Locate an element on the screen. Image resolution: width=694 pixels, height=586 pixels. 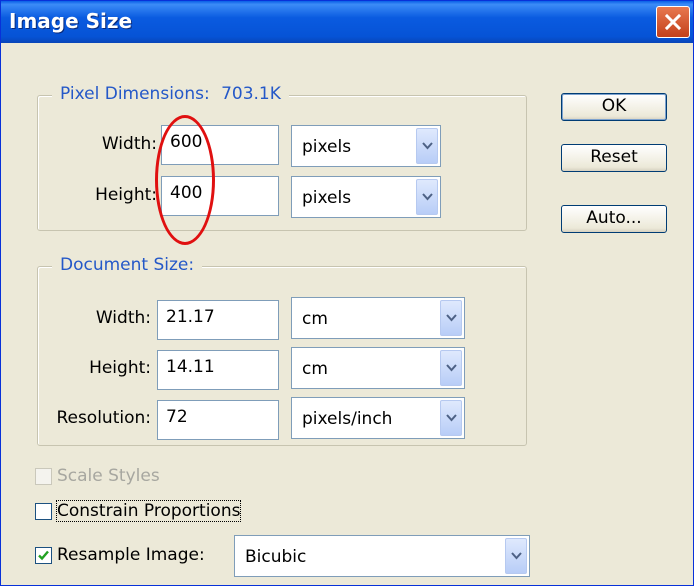
resample-method-select: Bicubic is located at coordinates (382, 556).